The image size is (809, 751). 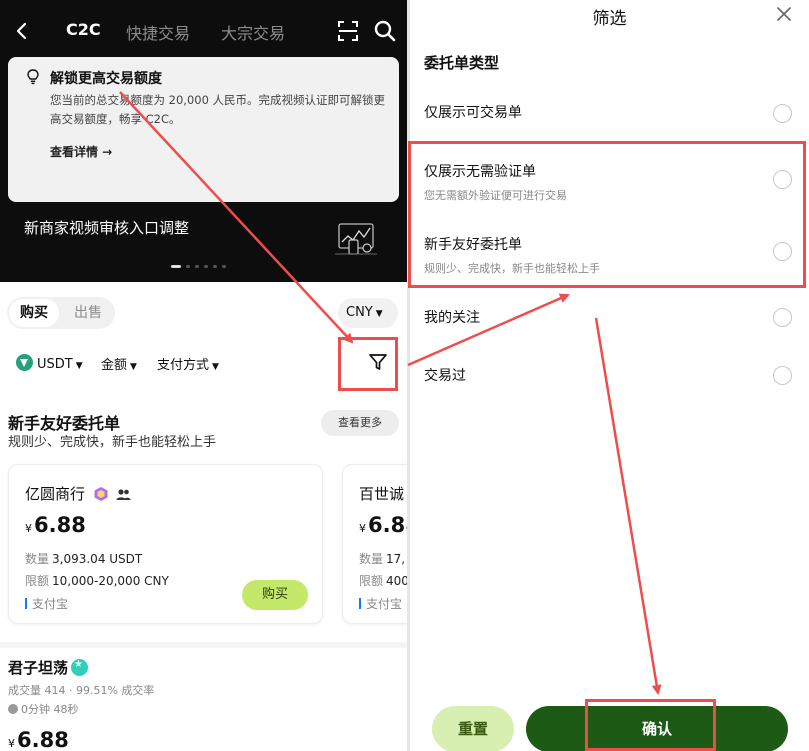 I want to click on release-time: 0分钟 48秒, so click(x=43, y=709).